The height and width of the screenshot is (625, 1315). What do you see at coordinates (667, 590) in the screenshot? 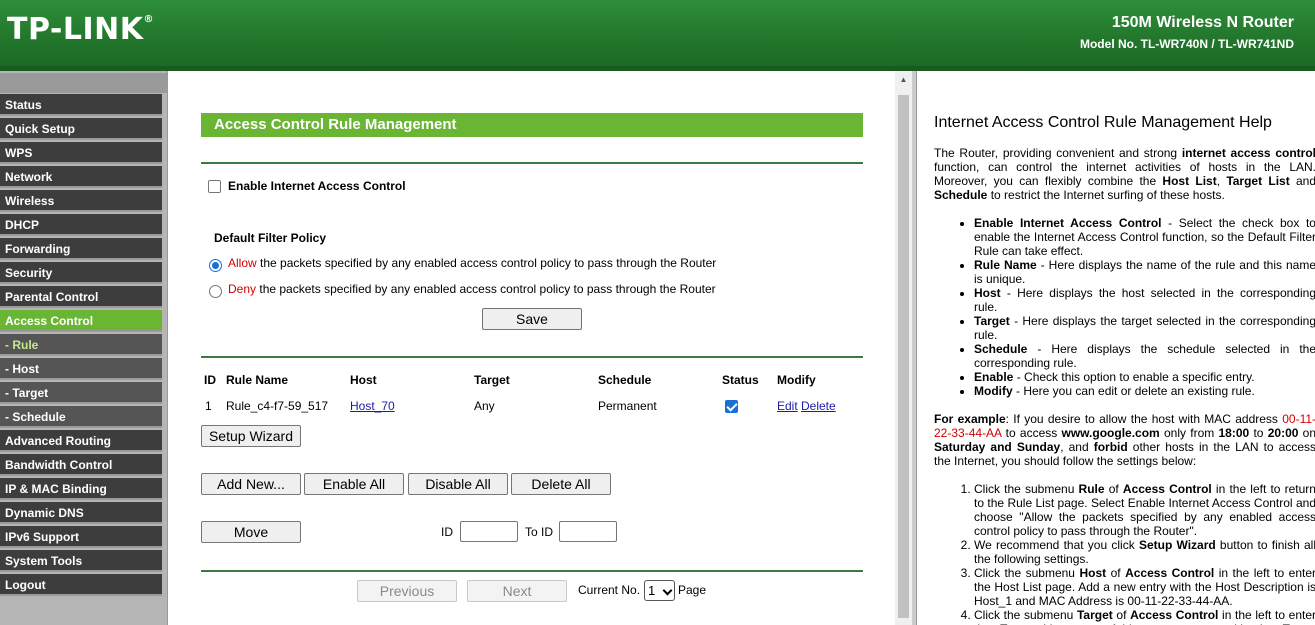
I see `chevron-down-icon` at bounding box center [667, 590].